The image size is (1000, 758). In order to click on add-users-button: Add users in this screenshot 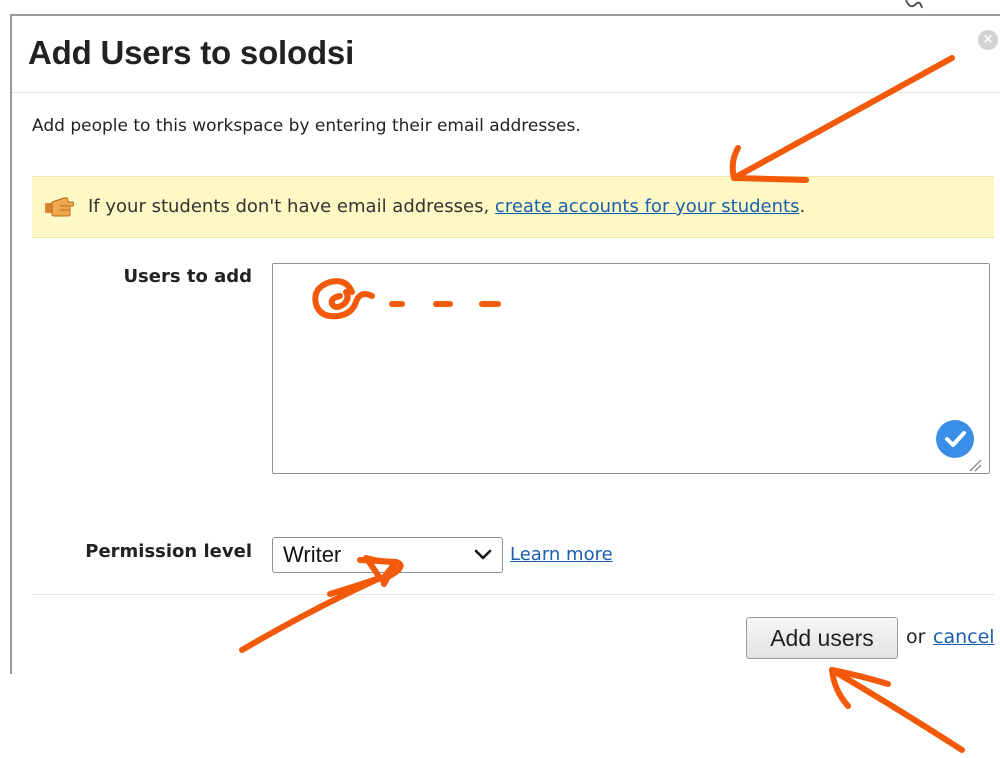, I will do `click(822, 638)`.